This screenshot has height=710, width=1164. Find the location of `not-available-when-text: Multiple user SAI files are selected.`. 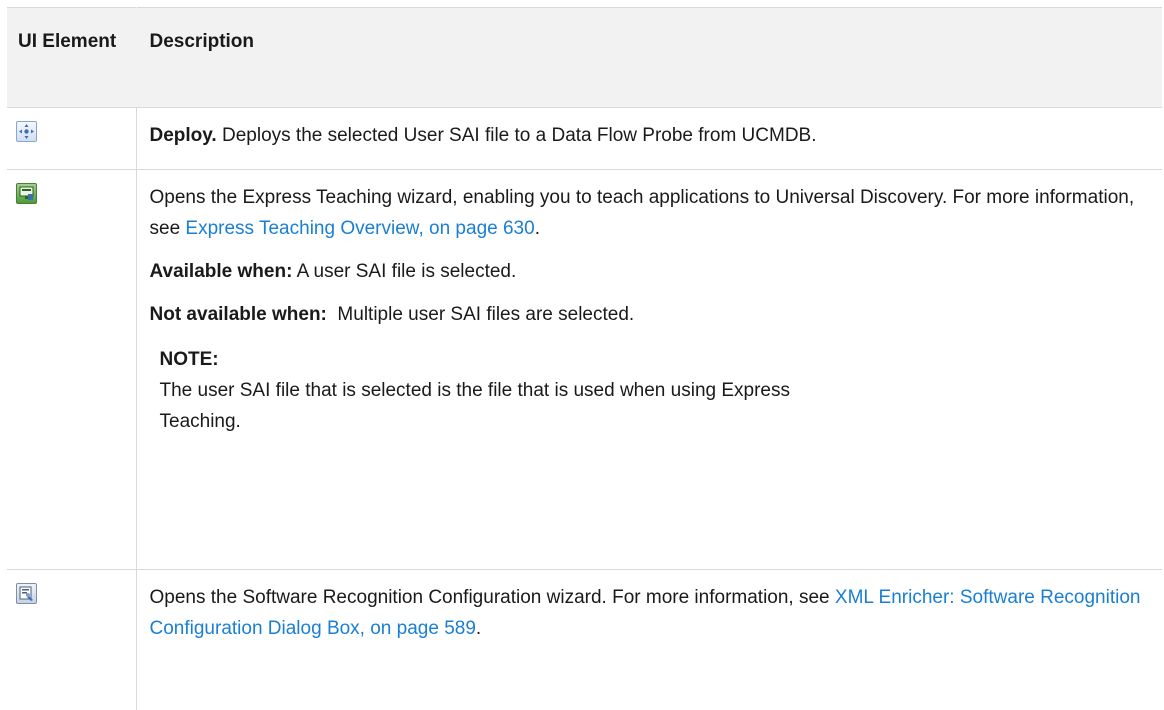

not-available-when-text: Multiple user SAI files are selected. is located at coordinates (480, 314).